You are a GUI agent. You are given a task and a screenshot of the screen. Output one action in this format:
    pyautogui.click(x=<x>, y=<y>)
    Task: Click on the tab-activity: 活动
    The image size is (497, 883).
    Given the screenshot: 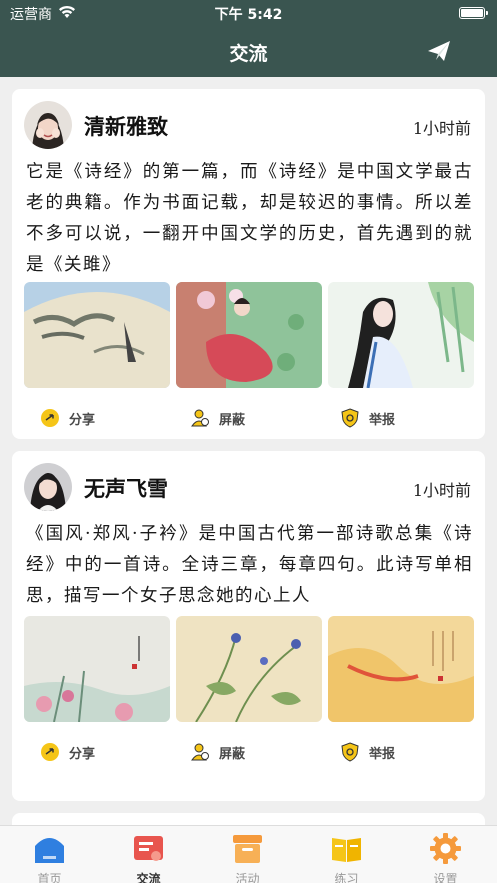 What is the action you would take?
    pyautogui.click(x=247, y=856)
    